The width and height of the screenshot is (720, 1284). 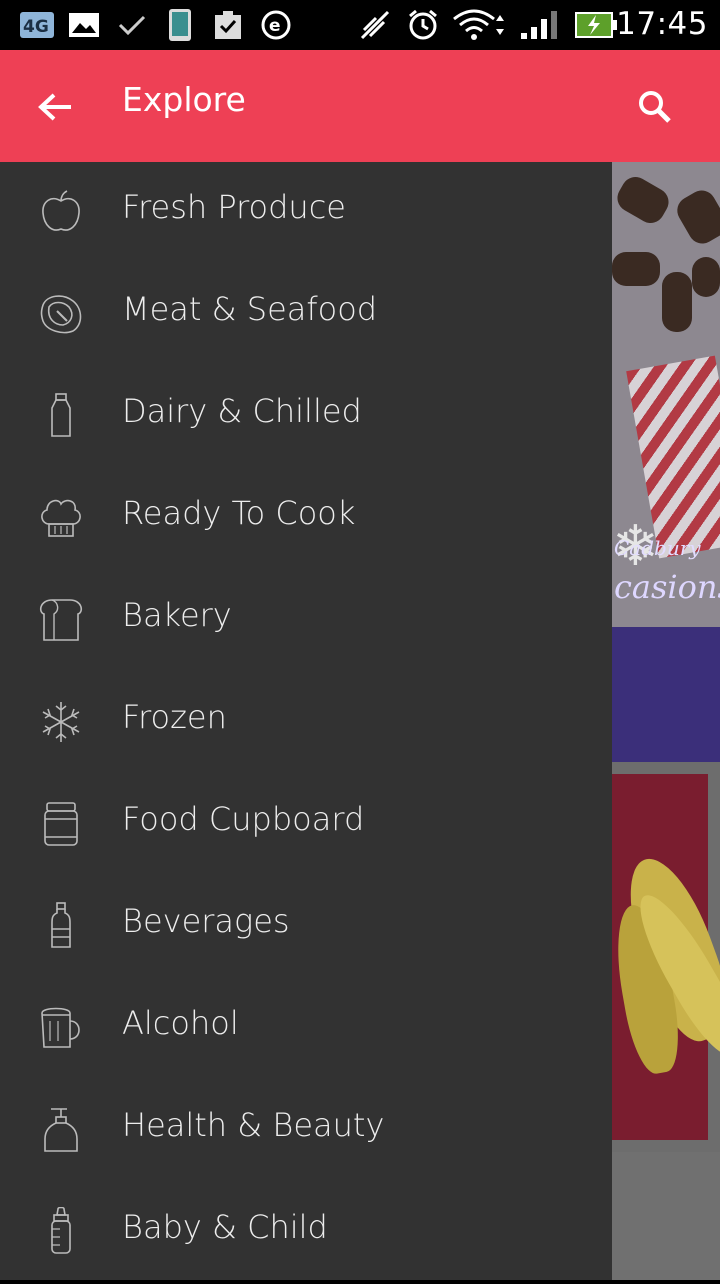 What do you see at coordinates (243, 819) in the screenshot?
I see `drawer-item-label: Food Cupboard` at bounding box center [243, 819].